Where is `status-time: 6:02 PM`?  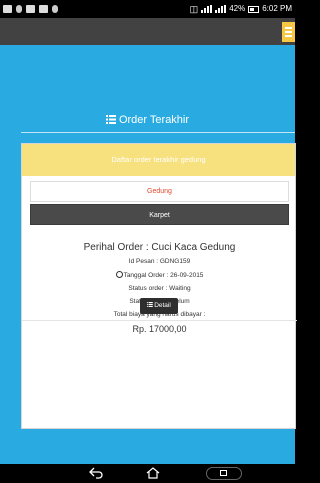
status-time: 6:02 PM is located at coordinates (277, 8).